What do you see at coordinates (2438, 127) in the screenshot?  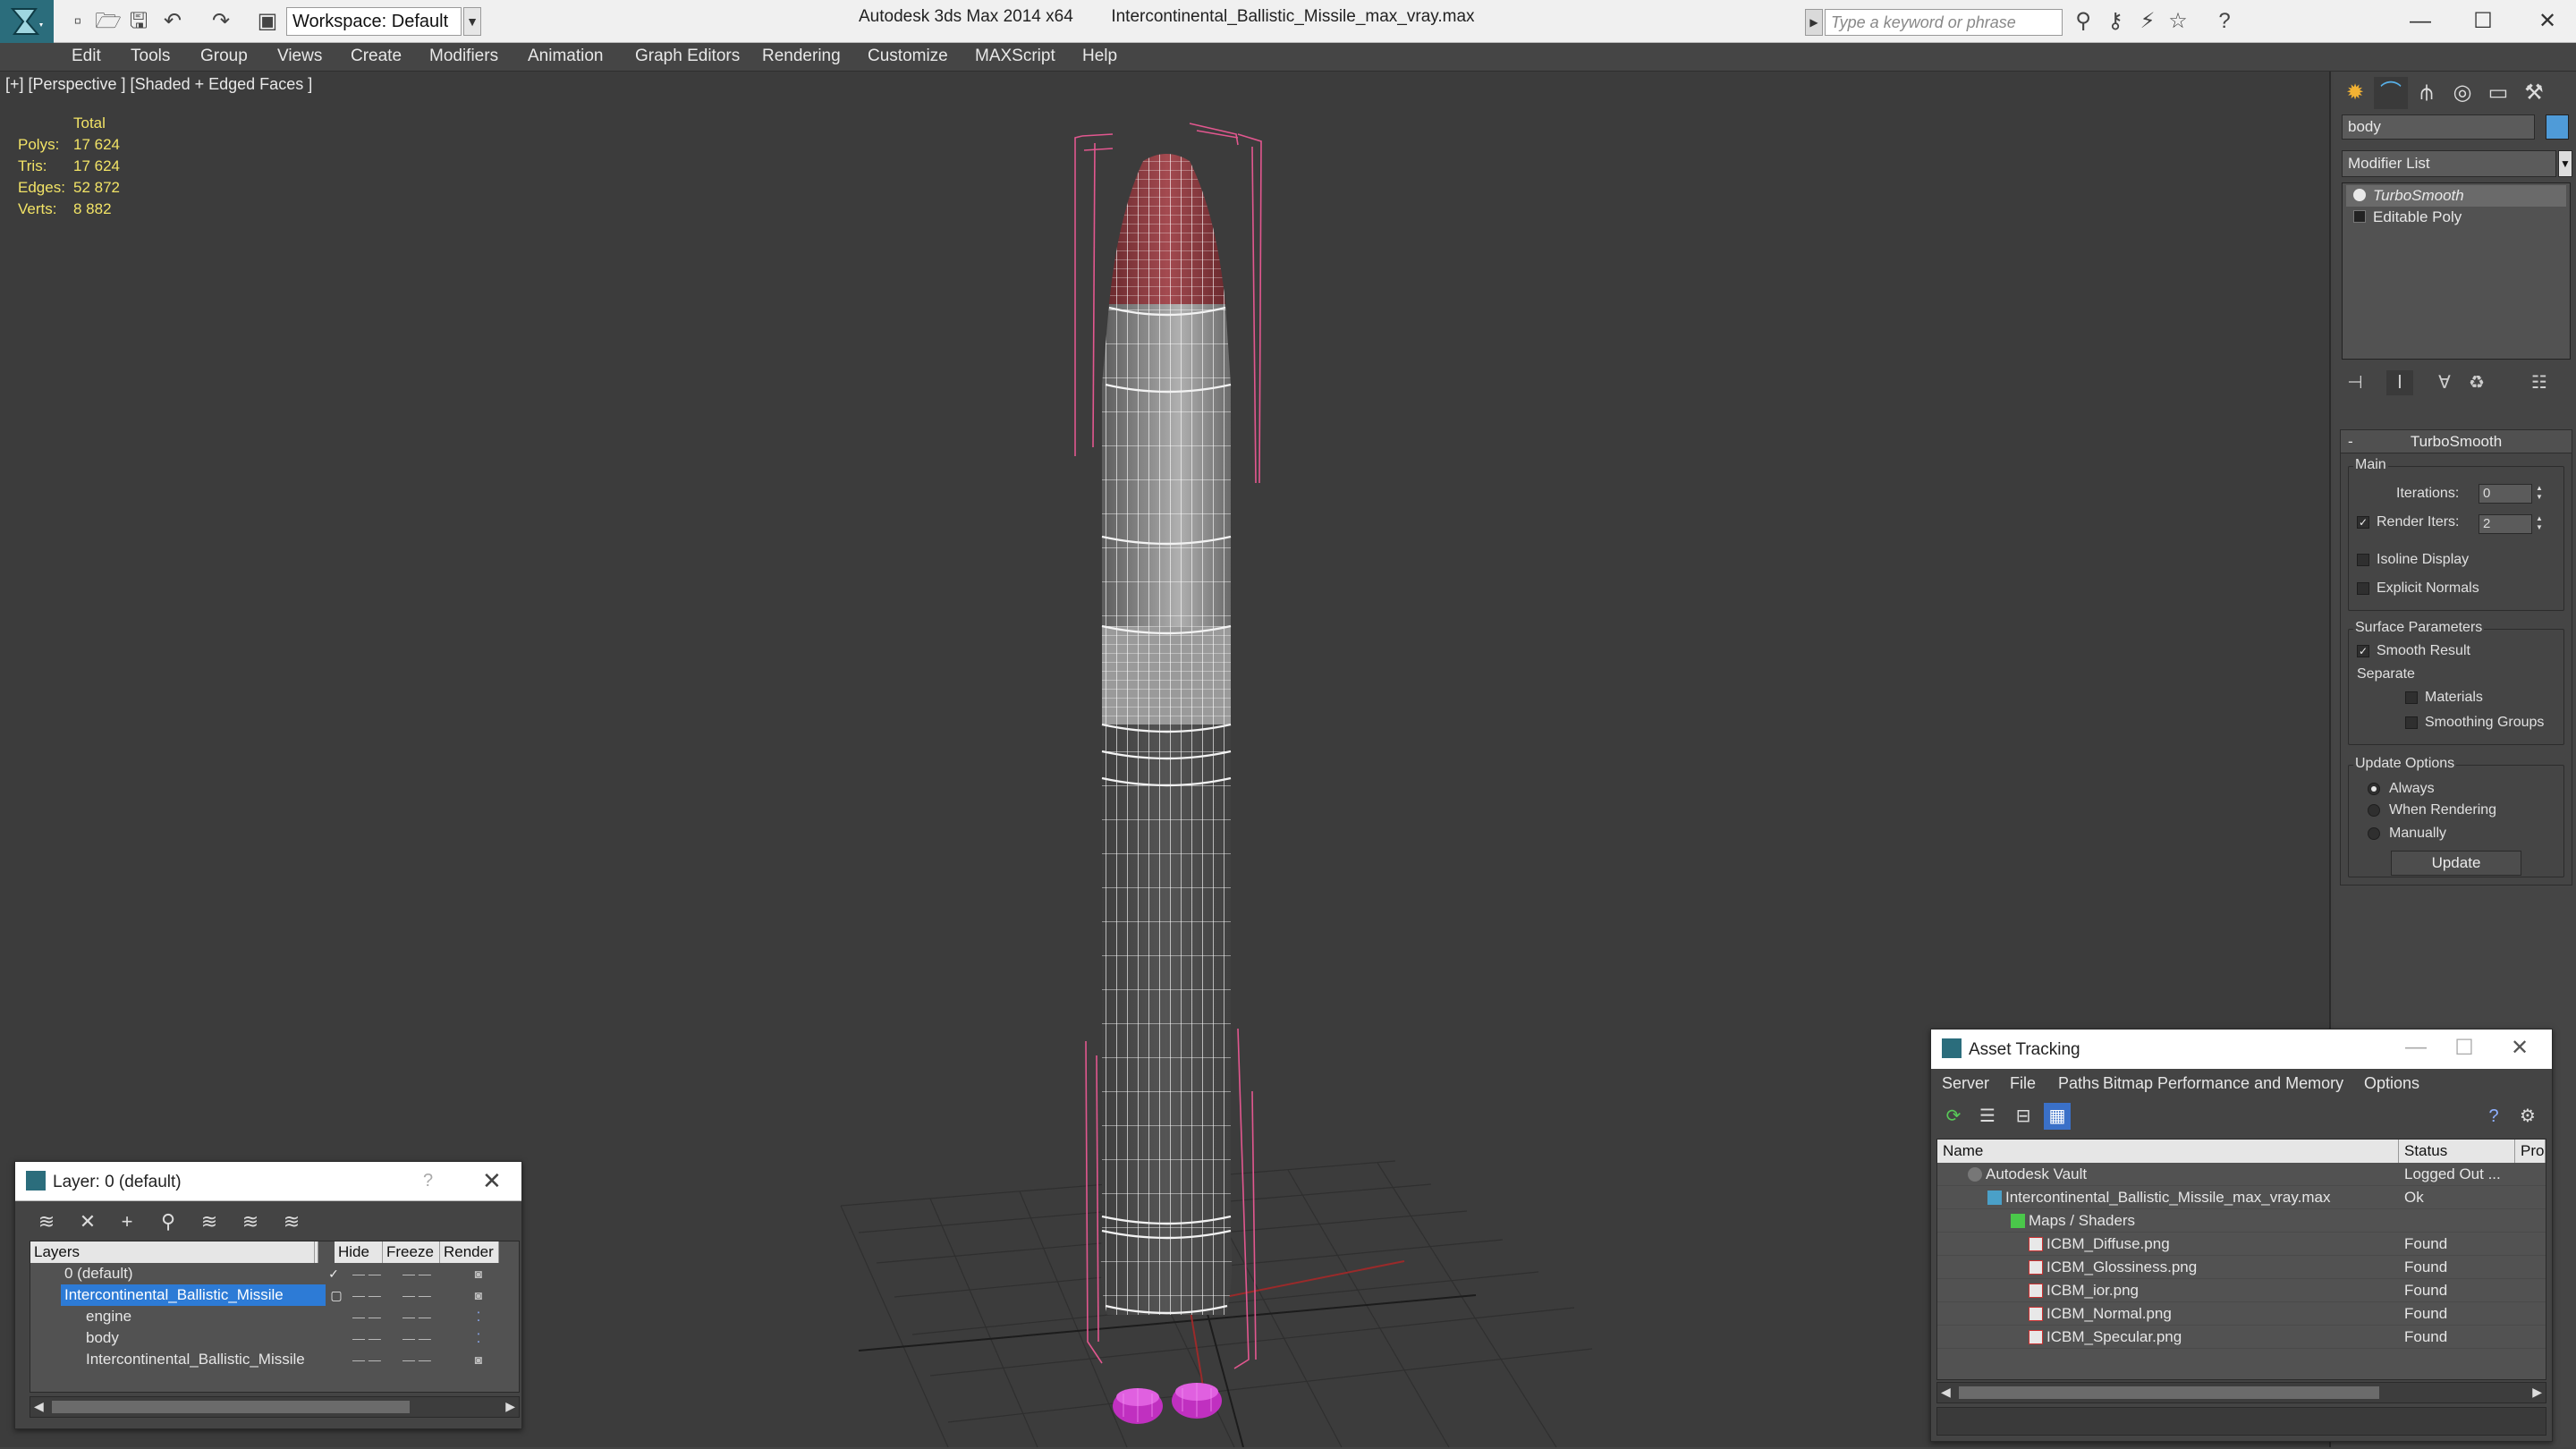 I see `object-name-field: body` at bounding box center [2438, 127].